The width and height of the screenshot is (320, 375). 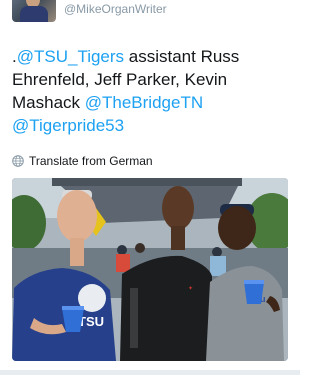 I want to click on tweet-divider, so click(x=150, y=372).